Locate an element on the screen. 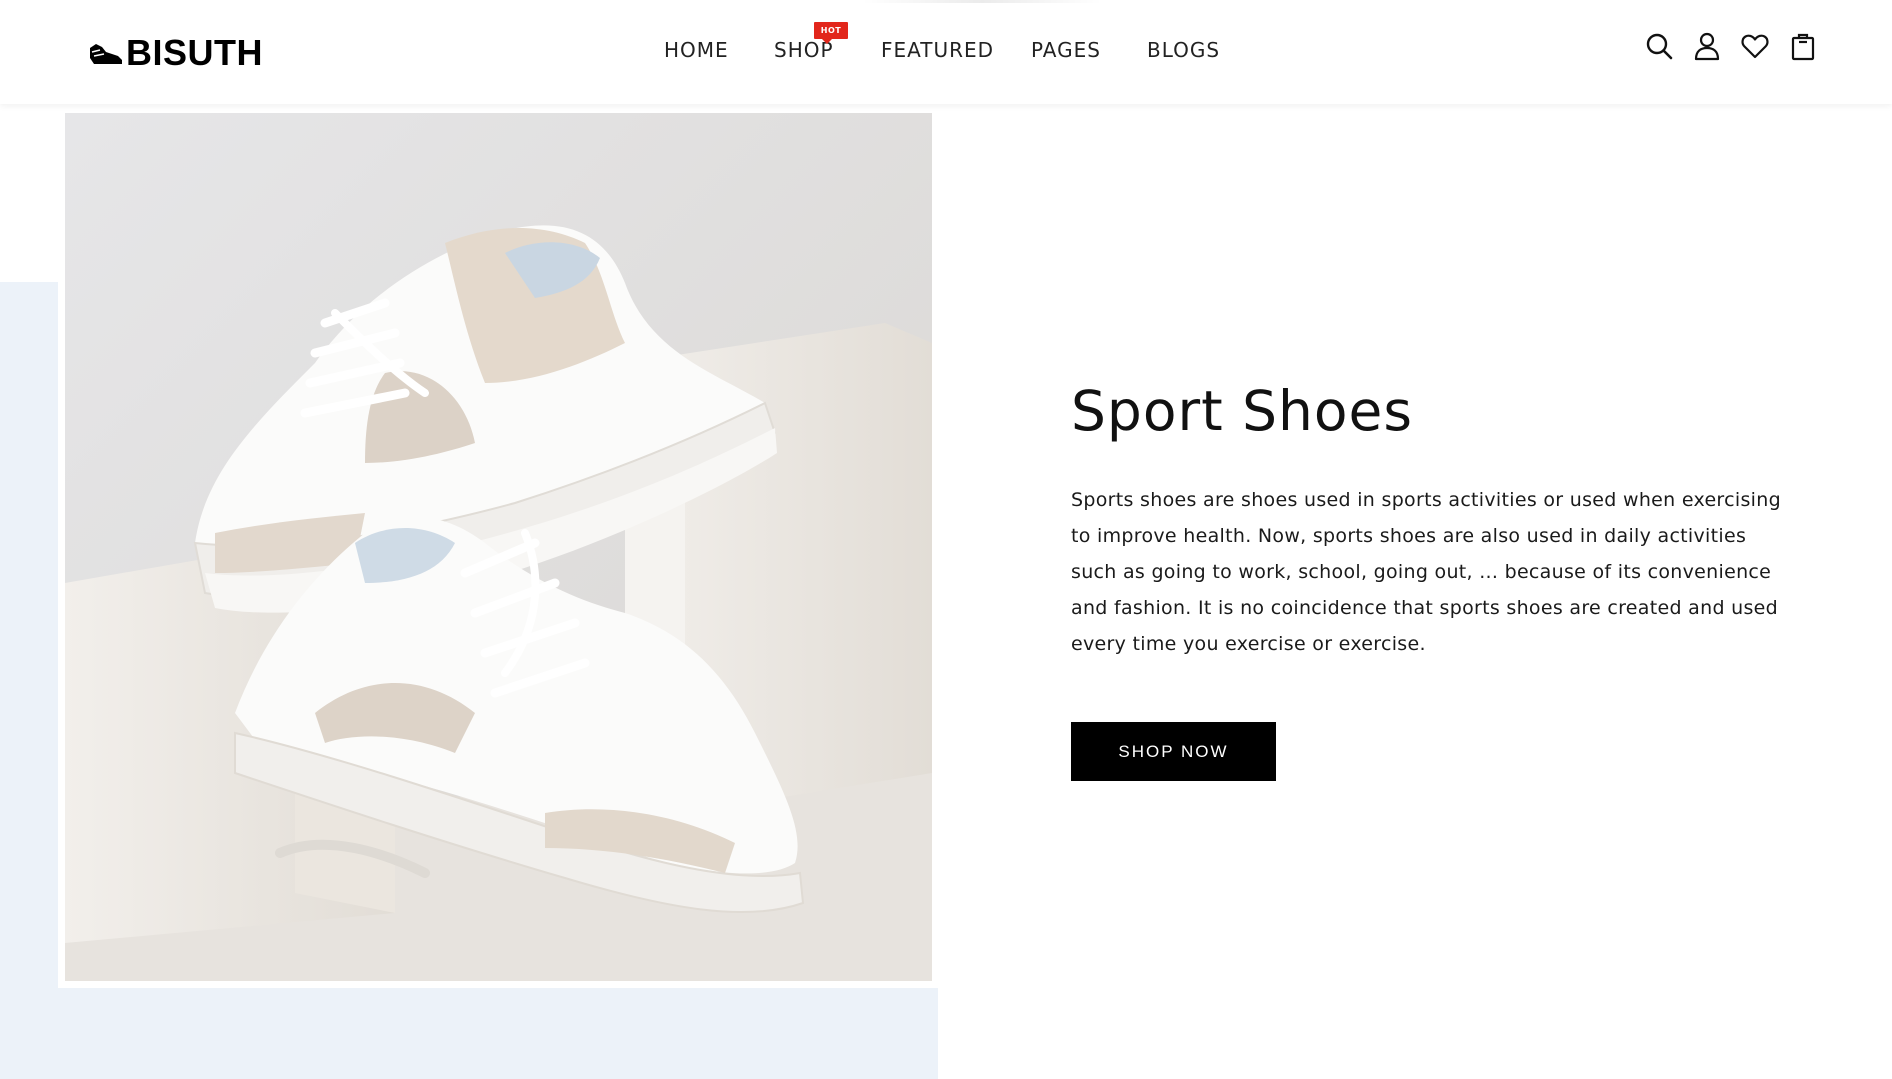  logo: BISUTH is located at coordinates (175, 53).